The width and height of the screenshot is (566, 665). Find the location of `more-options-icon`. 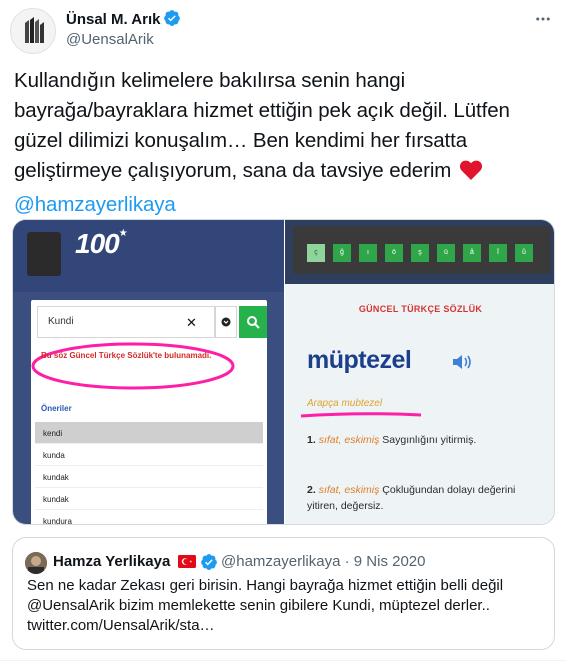

more-options-icon is located at coordinates (543, 19).